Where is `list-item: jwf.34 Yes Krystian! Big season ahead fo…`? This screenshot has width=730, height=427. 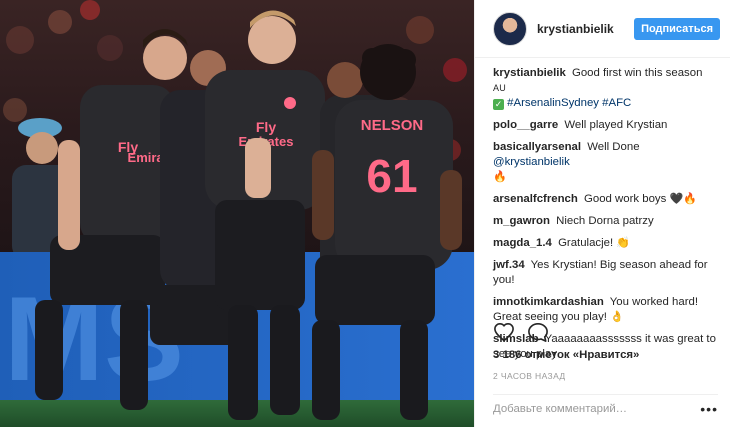 list-item: jwf.34 Yes Krystian! Big season ahead fo… is located at coordinates (605, 273).